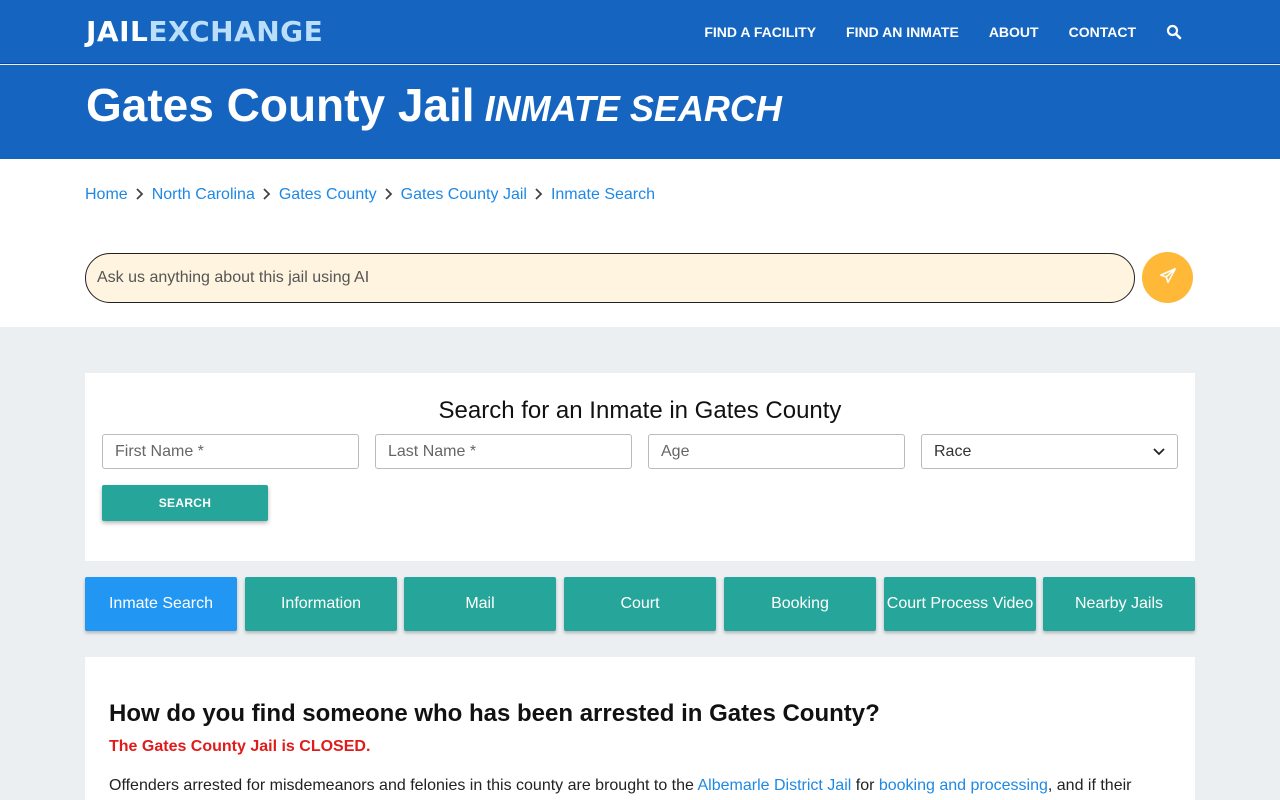 This screenshot has width=1280, height=800. I want to click on page-title: Gates County Jail INMATE SEARCH, so click(434, 107).